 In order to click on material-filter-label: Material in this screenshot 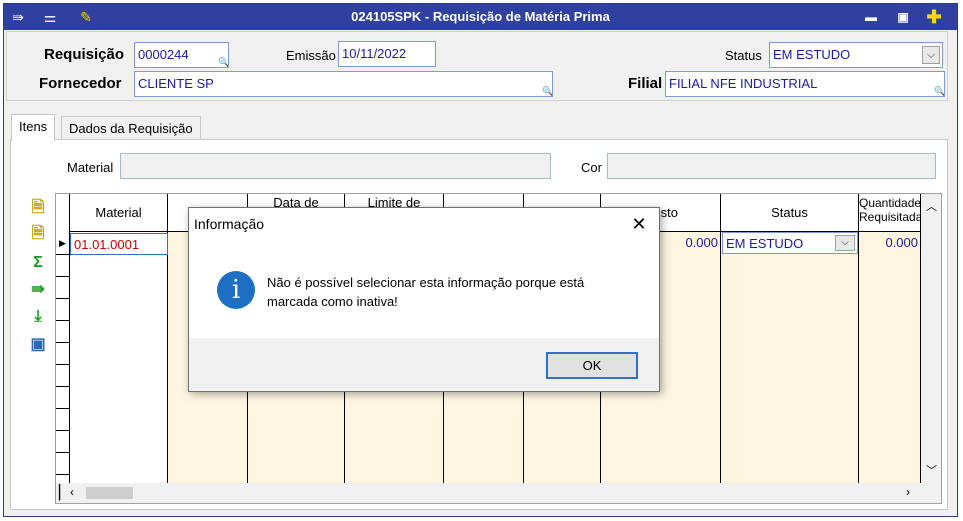, I will do `click(90, 167)`.